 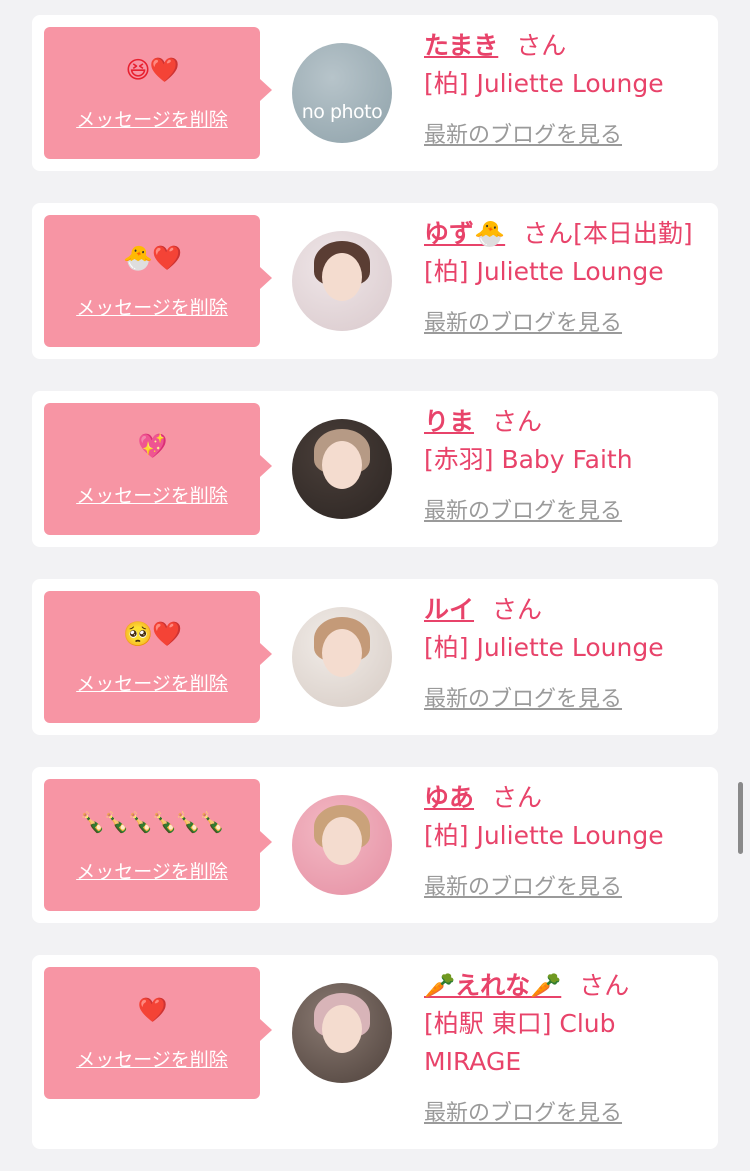 What do you see at coordinates (449, 609) in the screenshot?
I see `cast-name-link: ルイ` at bounding box center [449, 609].